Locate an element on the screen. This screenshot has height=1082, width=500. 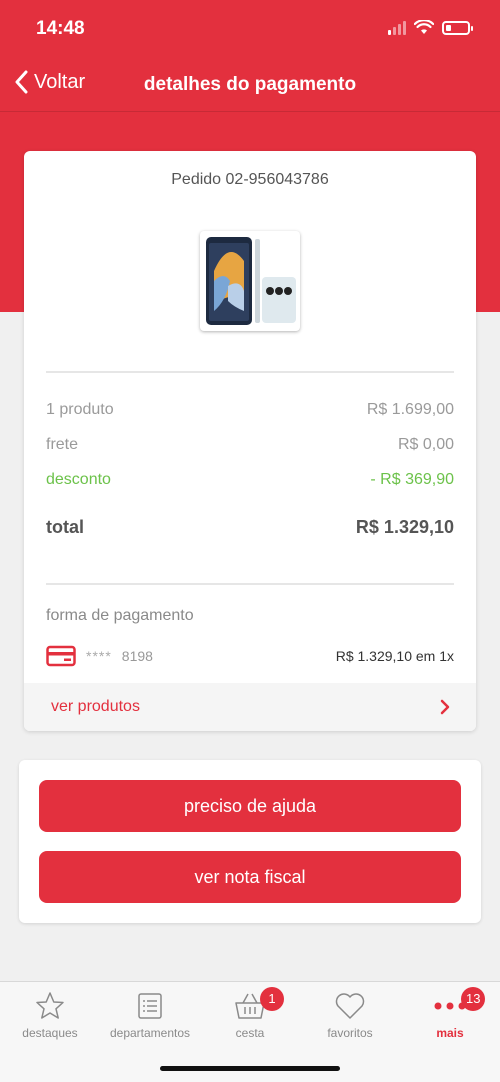
home-indicator is located at coordinates (250, 1068).